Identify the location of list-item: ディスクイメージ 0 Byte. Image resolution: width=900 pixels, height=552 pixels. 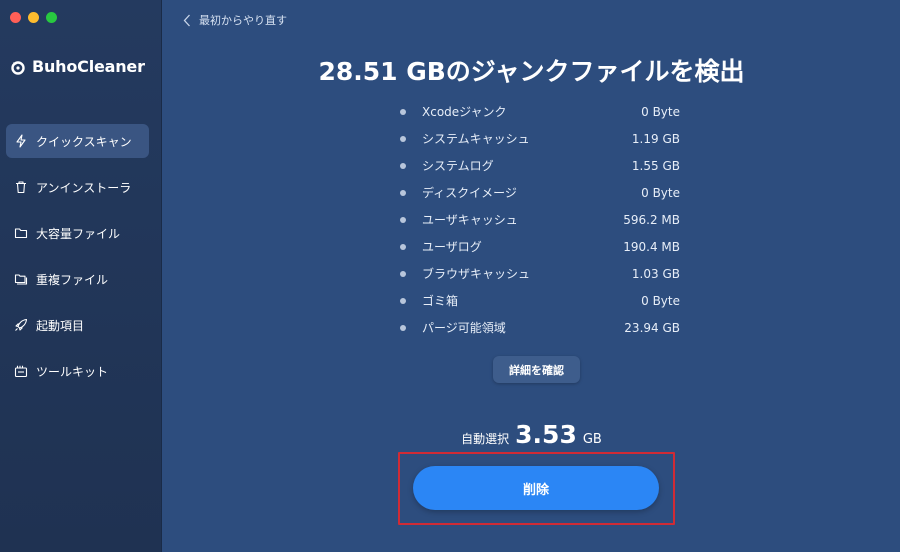
(540, 192).